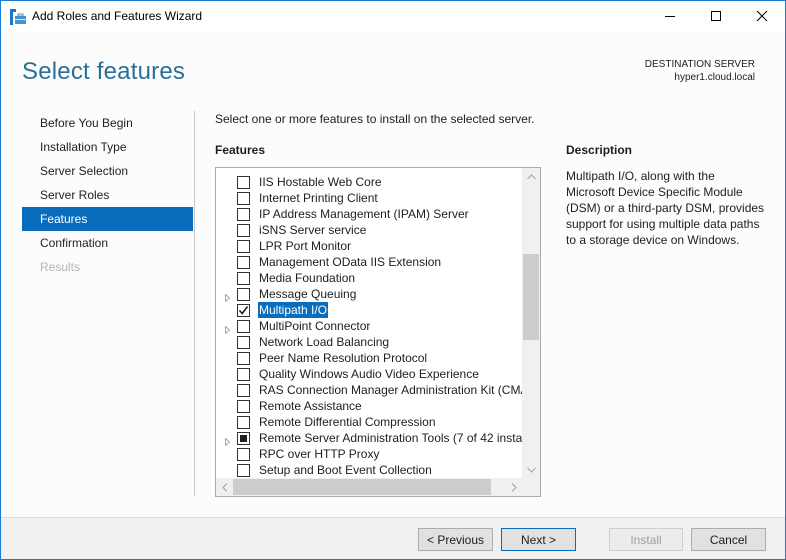  I want to click on feature-row: Message Queuing, so click(369, 294).